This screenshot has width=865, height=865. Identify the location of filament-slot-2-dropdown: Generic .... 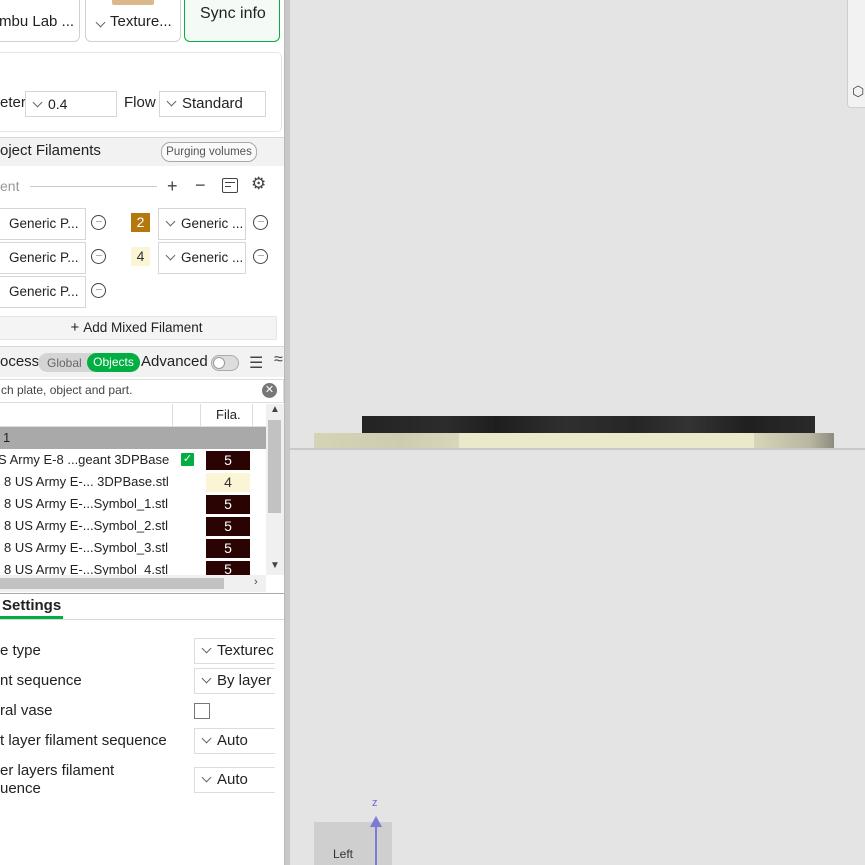
(202, 224).